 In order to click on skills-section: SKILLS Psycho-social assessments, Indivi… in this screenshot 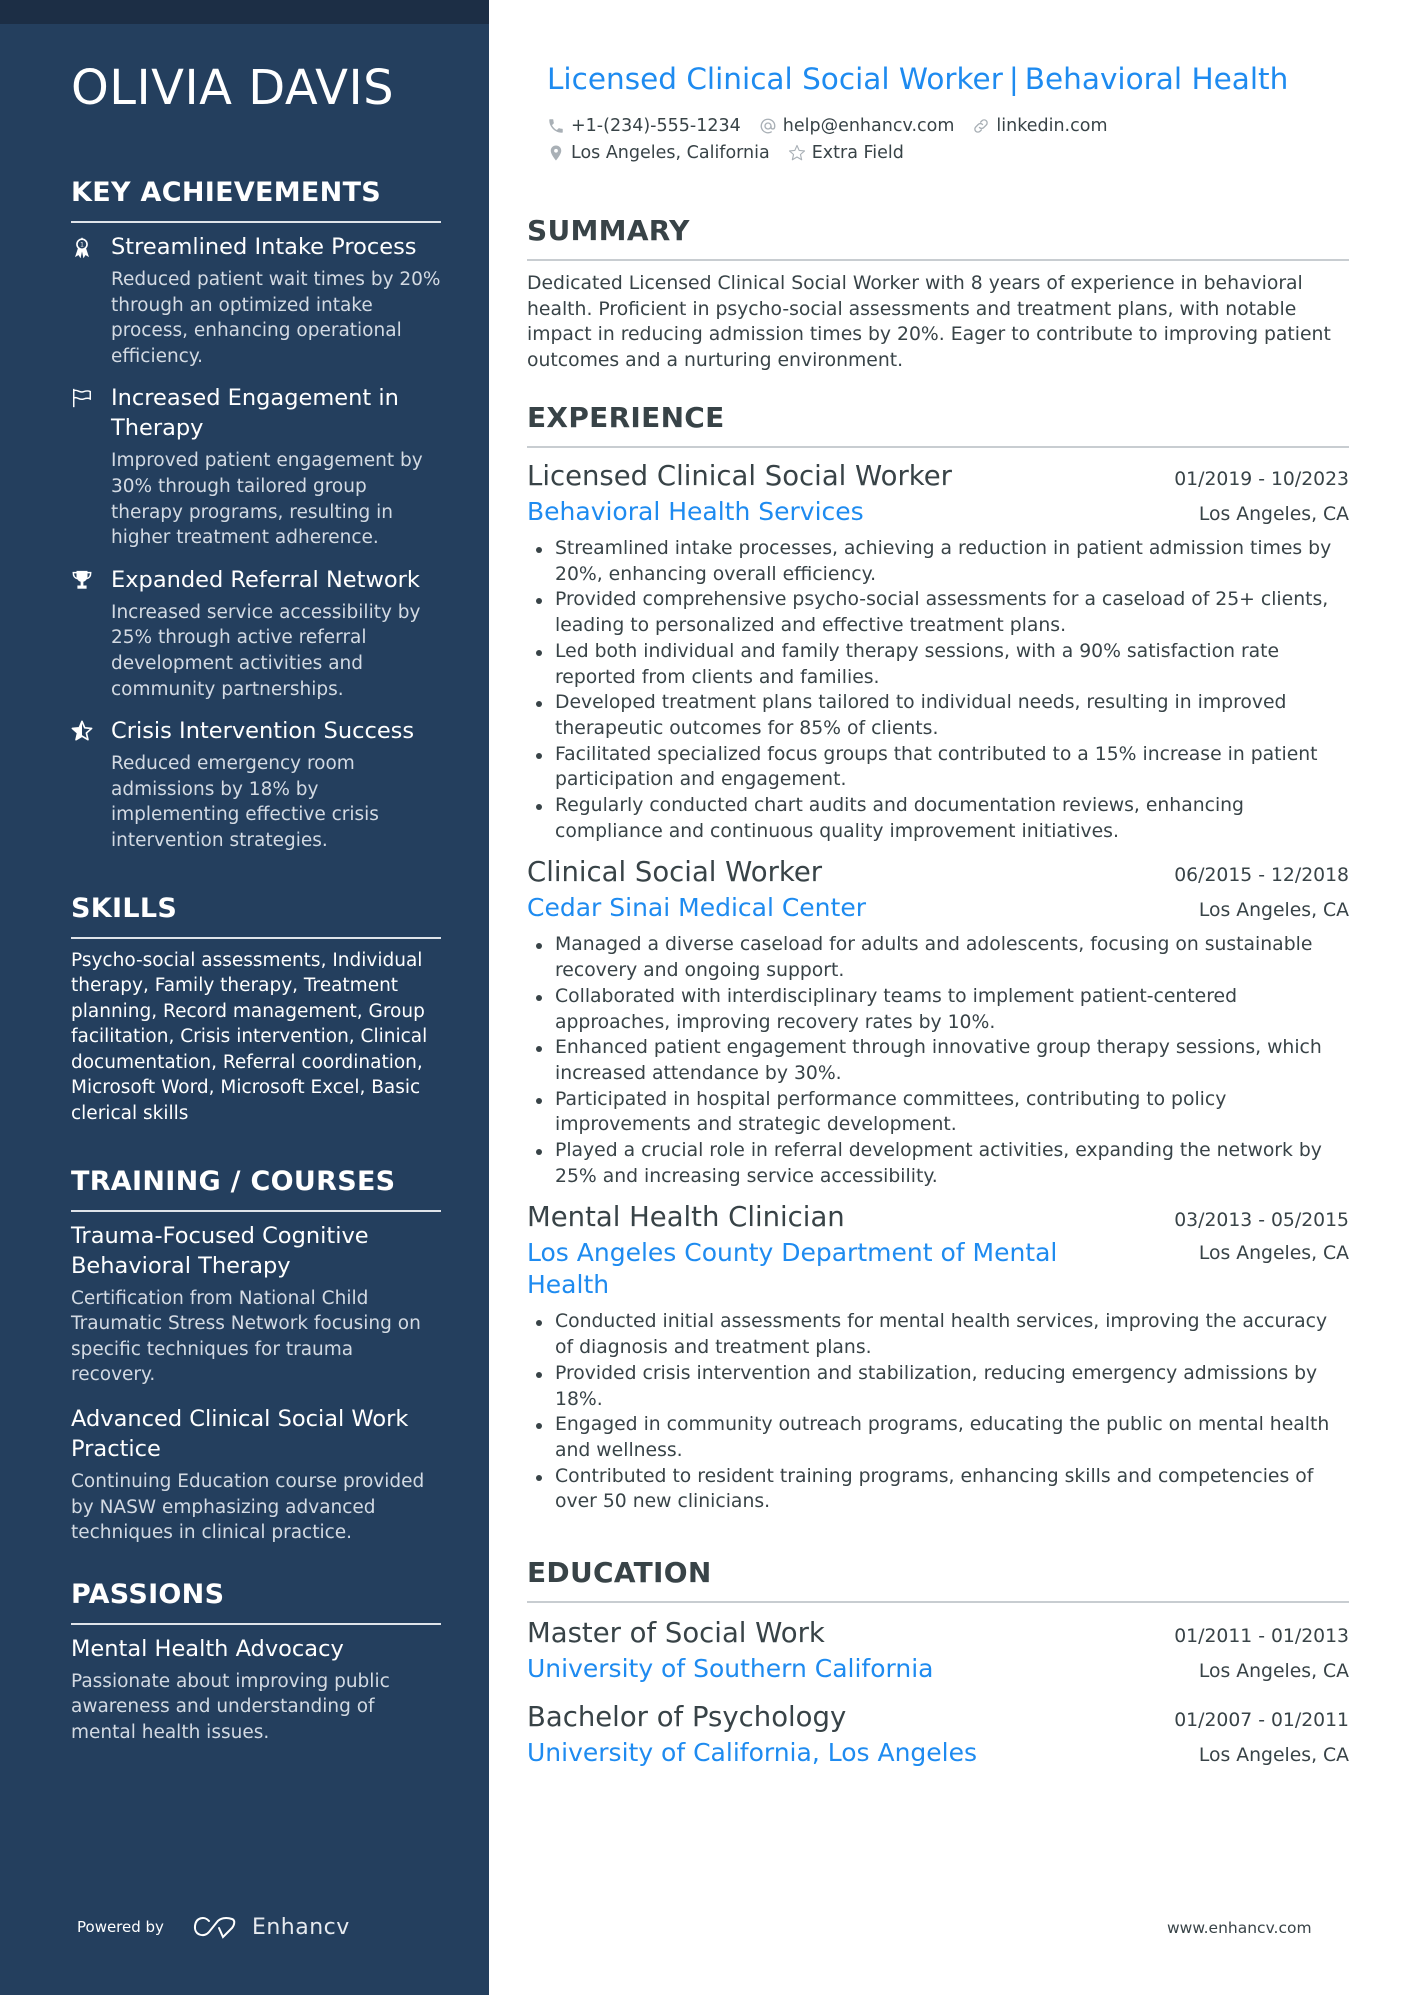, I will do `click(256, 1008)`.